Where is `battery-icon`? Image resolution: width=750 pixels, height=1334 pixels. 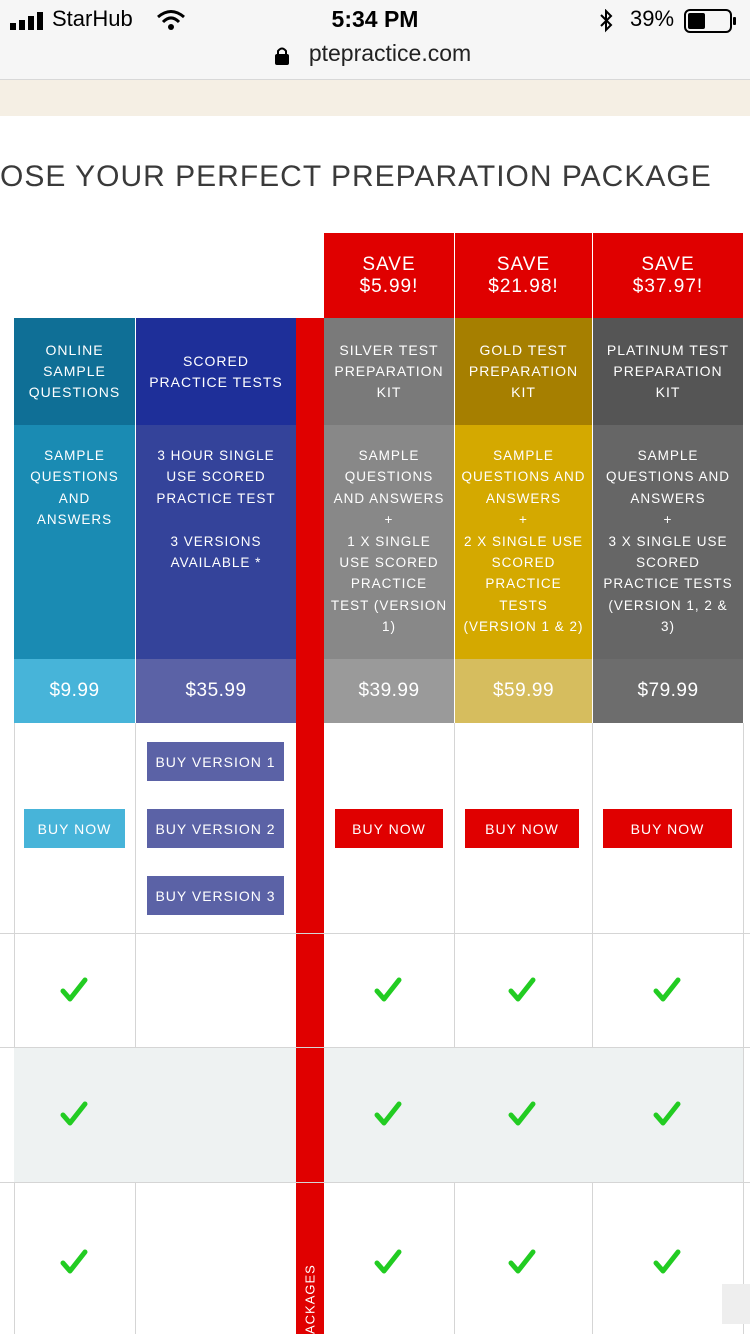
battery-icon is located at coordinates (710, 21).